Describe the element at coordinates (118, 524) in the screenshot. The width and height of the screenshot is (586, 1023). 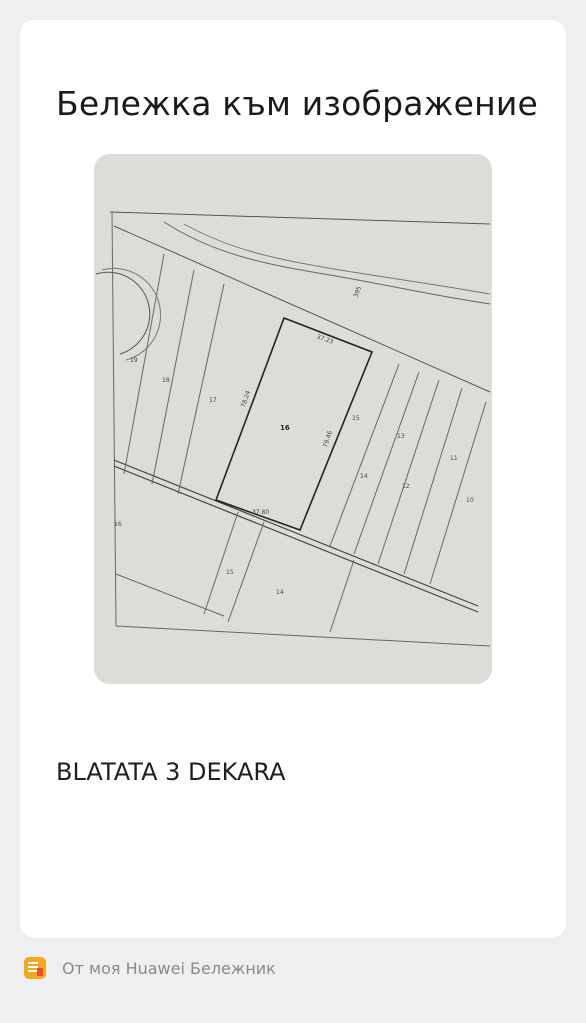
I see `plot-label: 16` at that location.